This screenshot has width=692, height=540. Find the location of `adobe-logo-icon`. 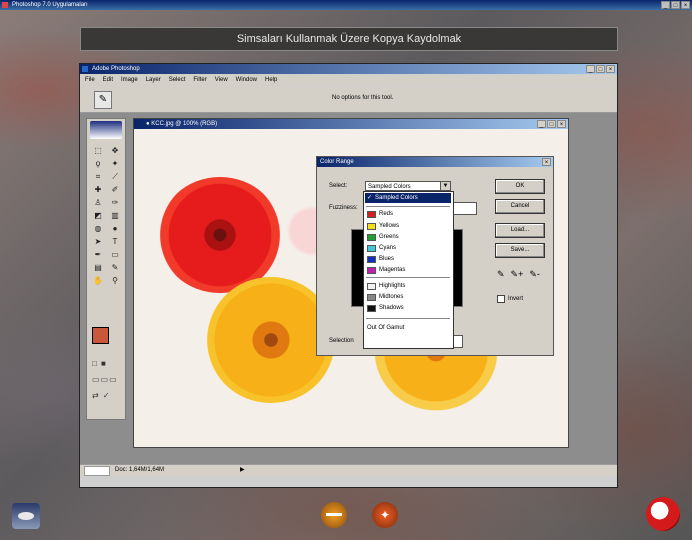

adobe-logo-icon is located at coordinates (106, 130).